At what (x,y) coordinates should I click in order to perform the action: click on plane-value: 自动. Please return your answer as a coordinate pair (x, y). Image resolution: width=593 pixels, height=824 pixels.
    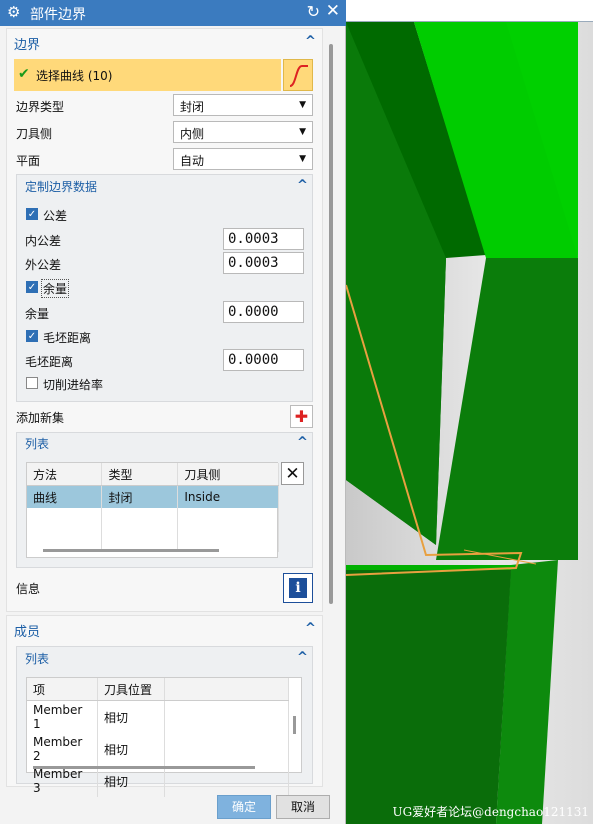
    Looking at the image, I should click on (192, 161).